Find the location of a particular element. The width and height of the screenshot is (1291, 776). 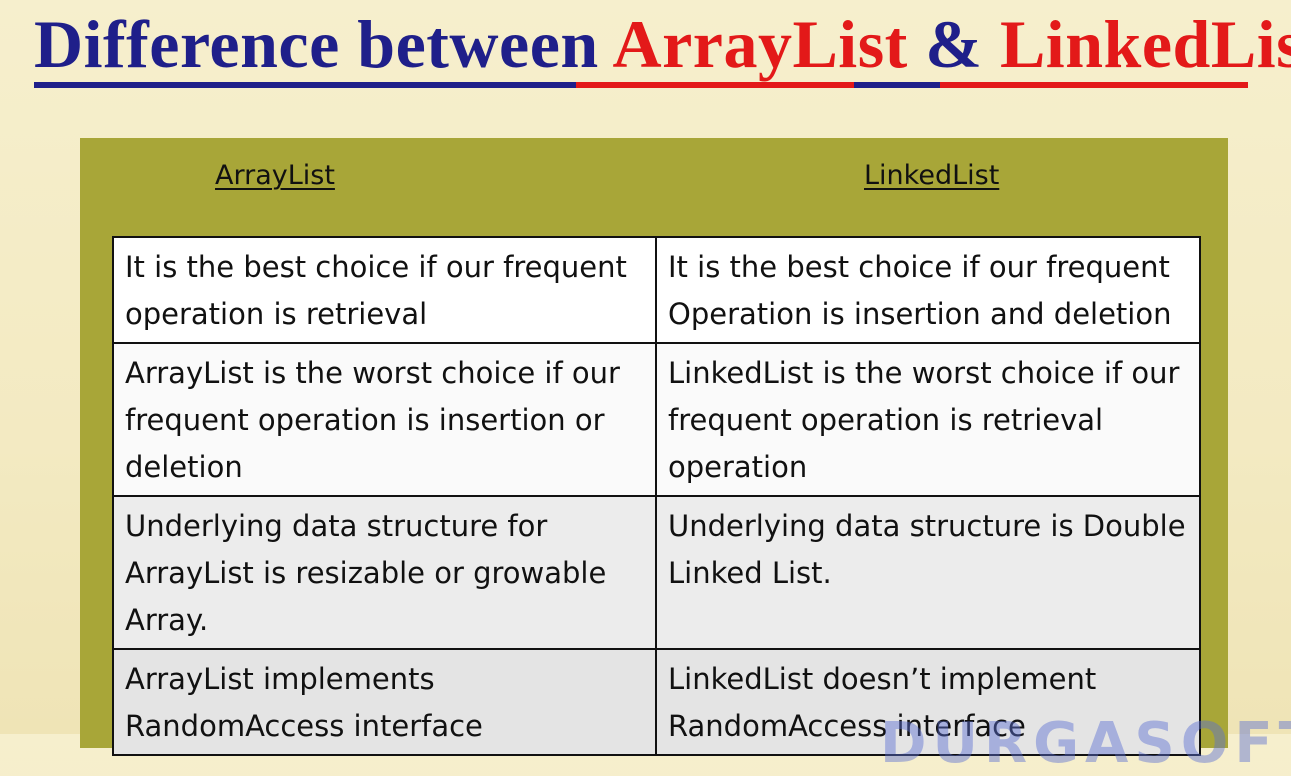

column-header-linkedlist: LinkedList is located at coordinates (932, 175).